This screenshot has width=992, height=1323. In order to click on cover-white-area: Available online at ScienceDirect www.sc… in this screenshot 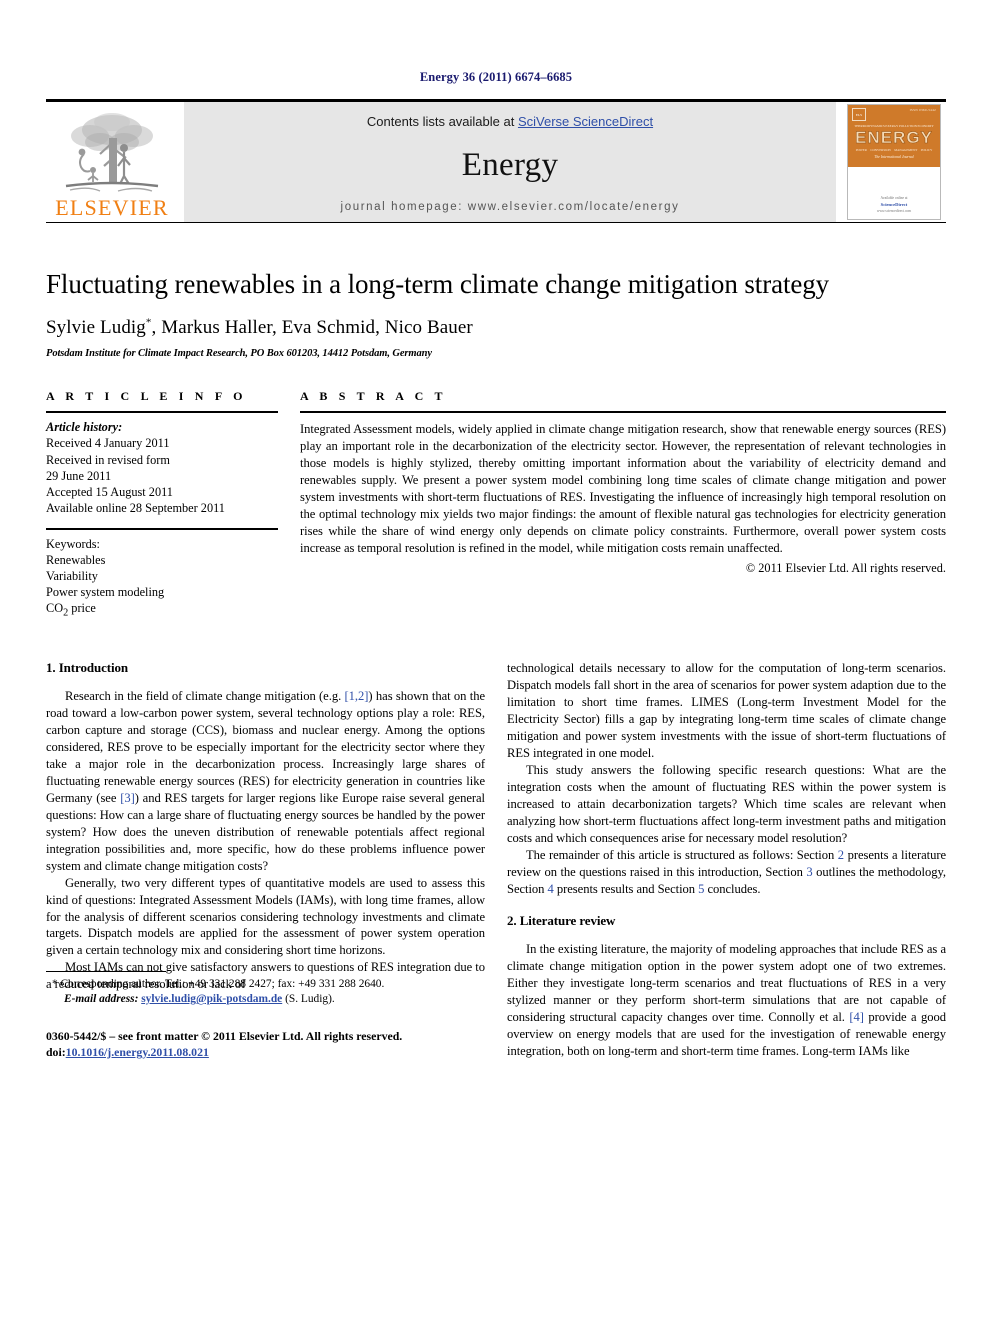, I will do `click(894, 193)`.